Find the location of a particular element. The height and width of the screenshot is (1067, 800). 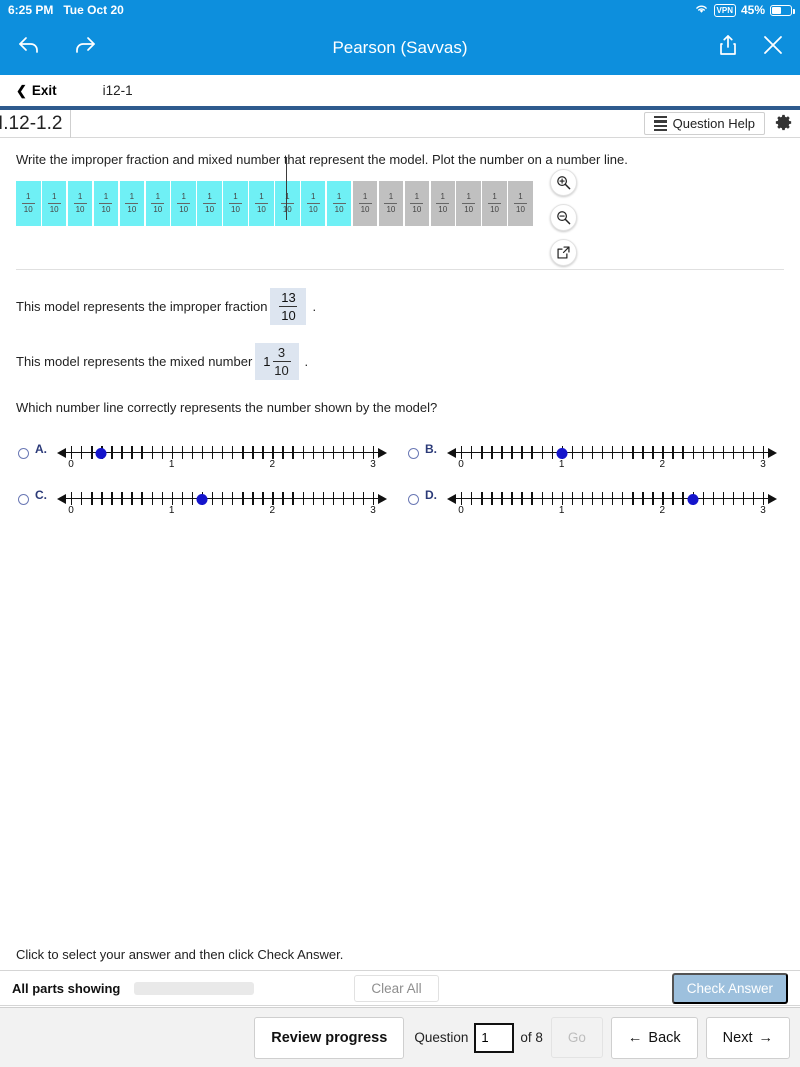

mixed-number-answer: 1 3 10 is located at coordinates (277, 361).